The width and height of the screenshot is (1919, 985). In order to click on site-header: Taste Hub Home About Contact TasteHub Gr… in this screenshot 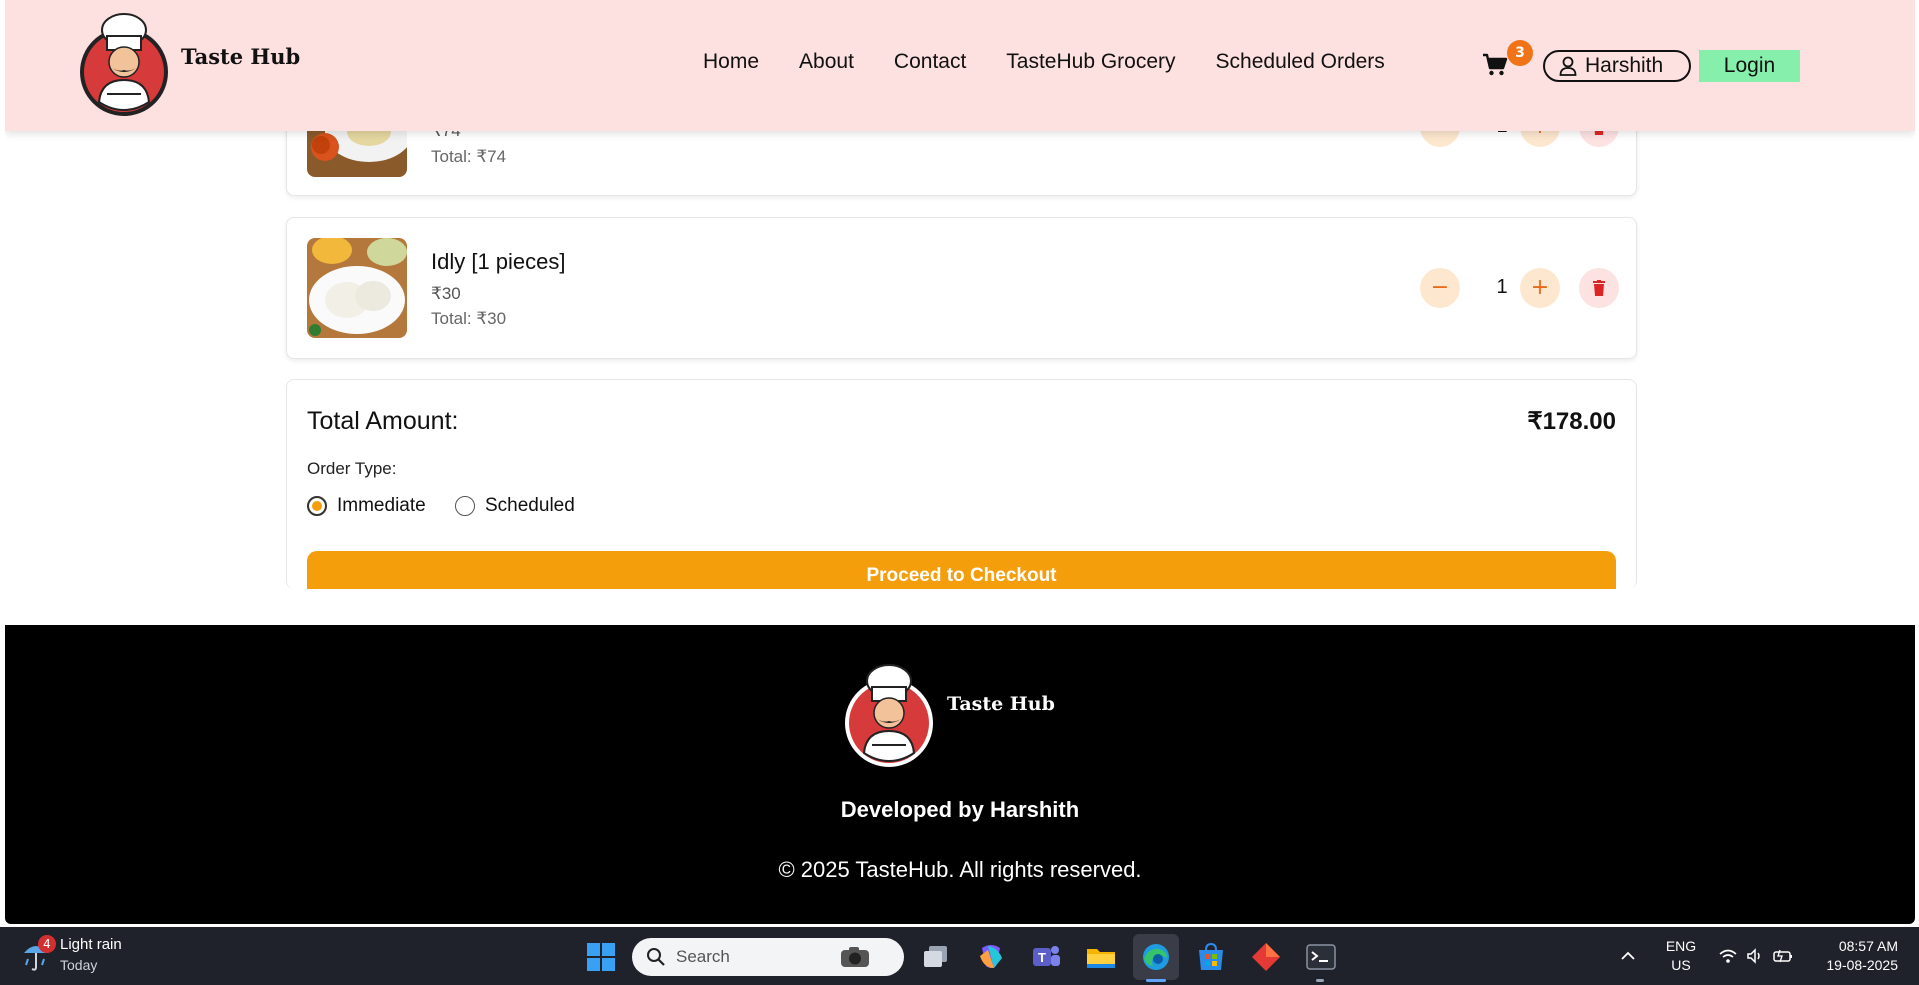, I will do `click(960, 65)`.